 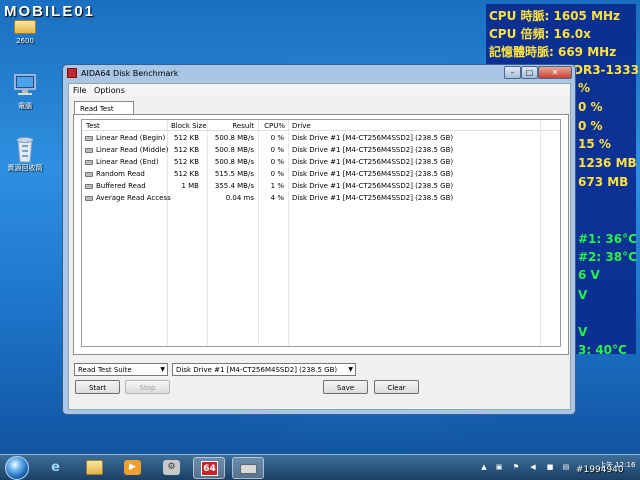 What do you see at coordinates (566, 467) in the screenshot?
I see `keyboard-icon: ▤` at bounding box center [566, 467].